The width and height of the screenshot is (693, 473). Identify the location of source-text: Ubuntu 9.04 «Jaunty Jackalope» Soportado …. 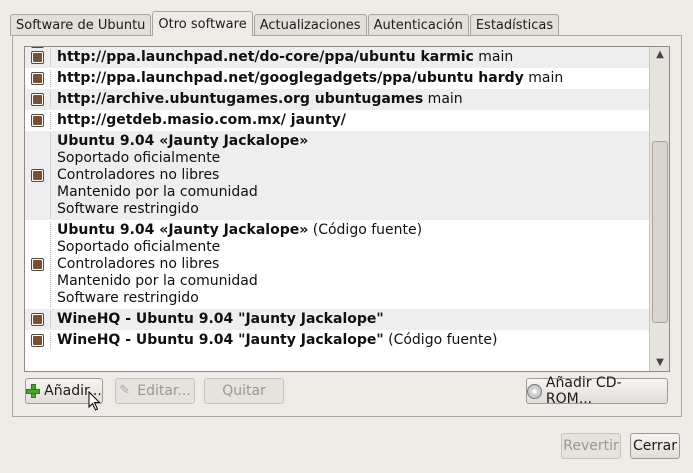
(182, 175).